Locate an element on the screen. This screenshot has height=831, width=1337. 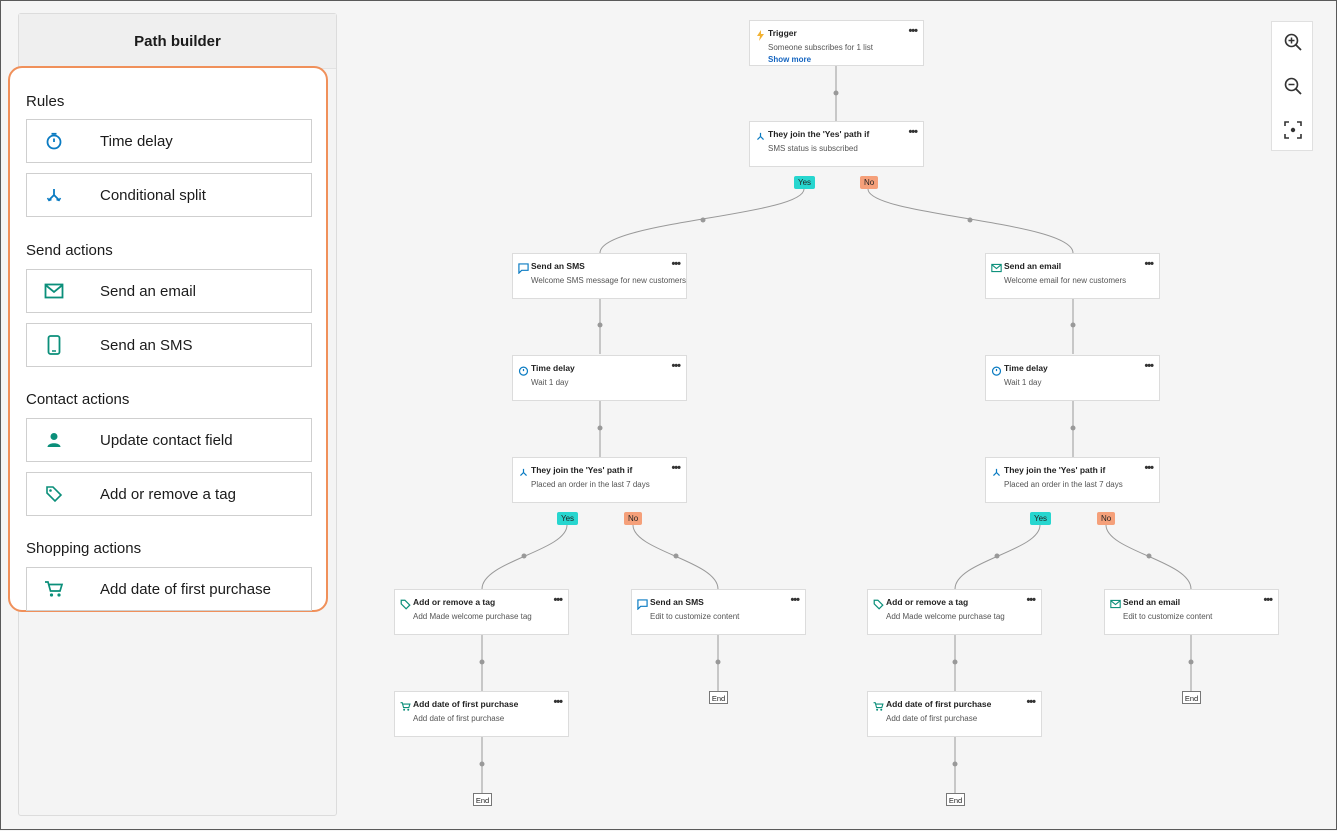
zoom-out-icon is located at coordinates (1293, 86).